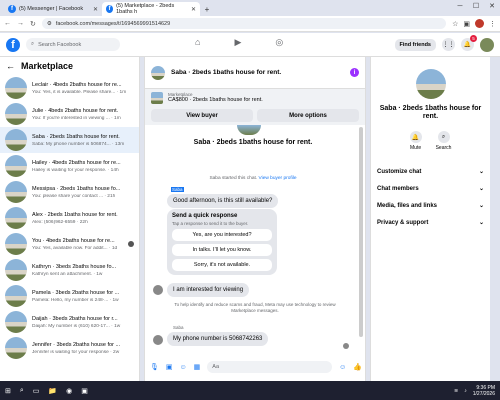 The width and height of the screenshot is (500, 400). Describe the element at coordinates (76, 136) in the screenshot. I see `conversation-name: Saba · 2beds 1baths house for rent.` at that location.